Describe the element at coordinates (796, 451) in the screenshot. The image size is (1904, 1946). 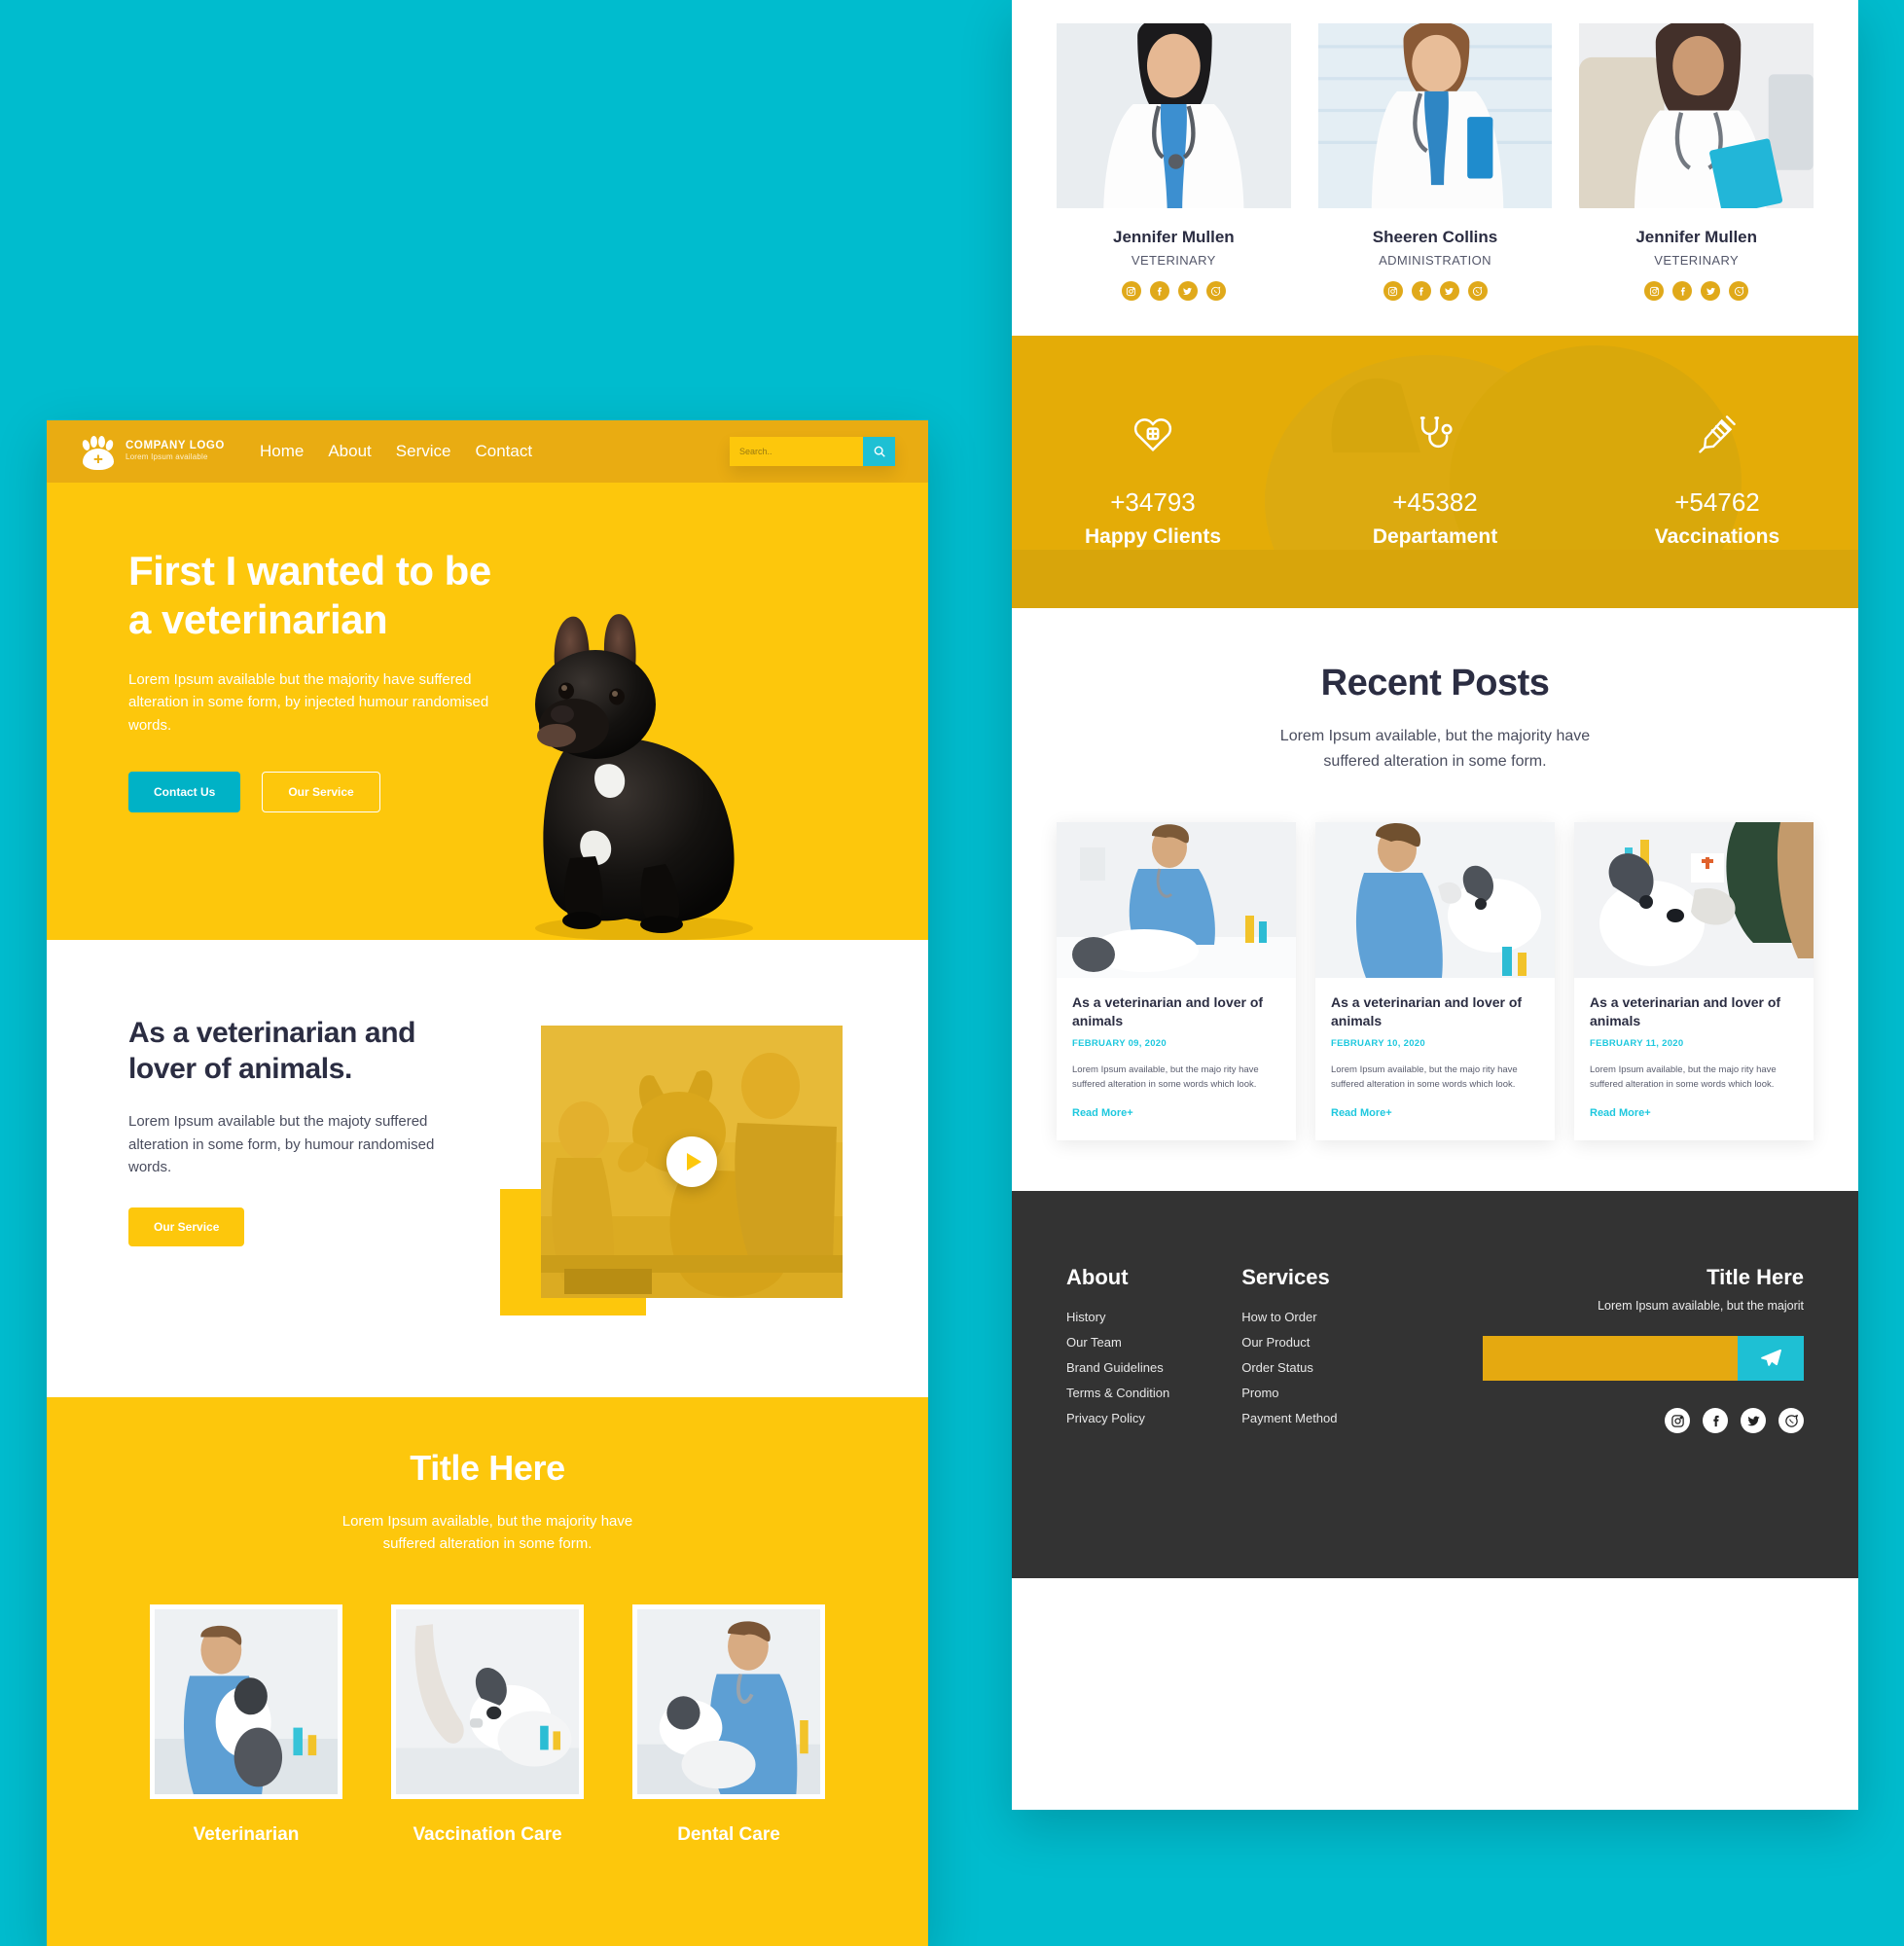
I see `search-input` at that location.